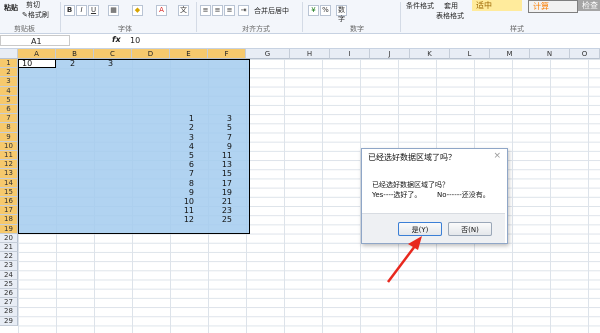 The height and width of the screenshot is (333, 600). Describe the element at coordinates (9, 220) in the screenshot. I see `row-header-18: 18` at that location.